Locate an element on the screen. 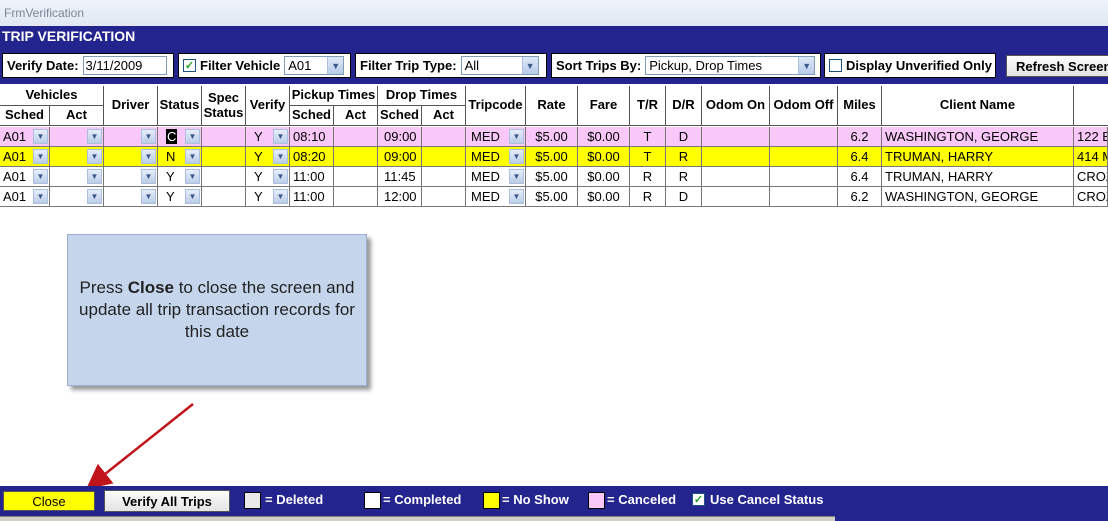 Image resolution: width=1108 pixels, height=521 pixels. status-strip is located at coordinates (417, 518).